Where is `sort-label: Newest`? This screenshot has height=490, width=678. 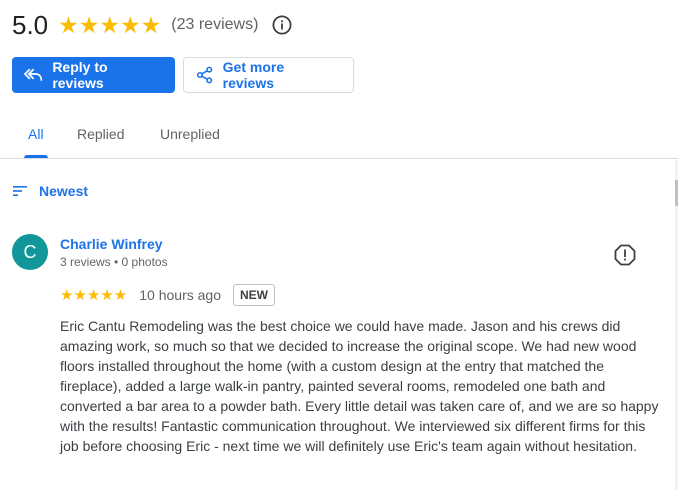 sort-label: Newest is located at coordinates (64, 191).